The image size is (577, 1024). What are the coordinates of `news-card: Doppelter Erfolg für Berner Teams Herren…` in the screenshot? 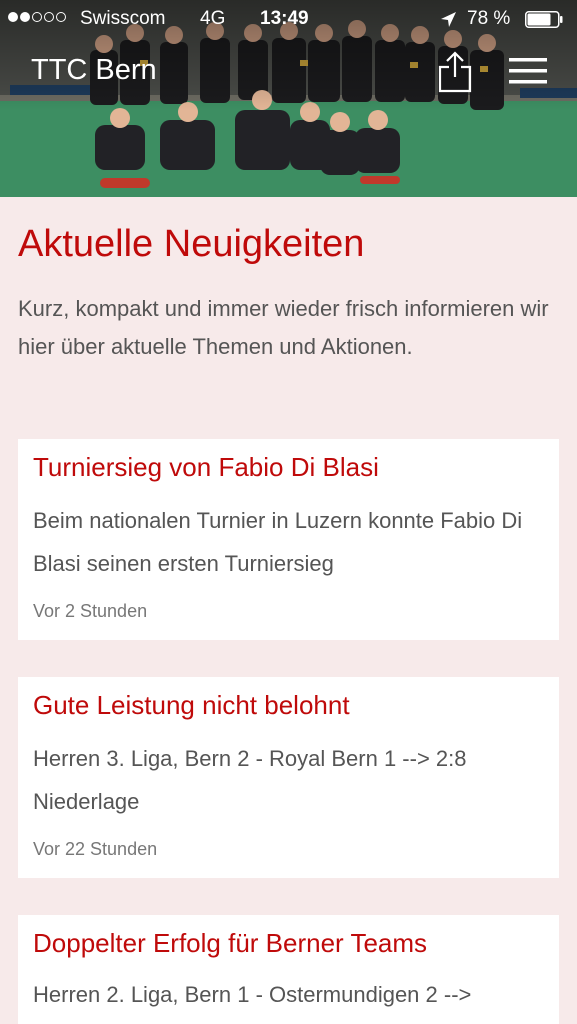 It's located at (288, 969).